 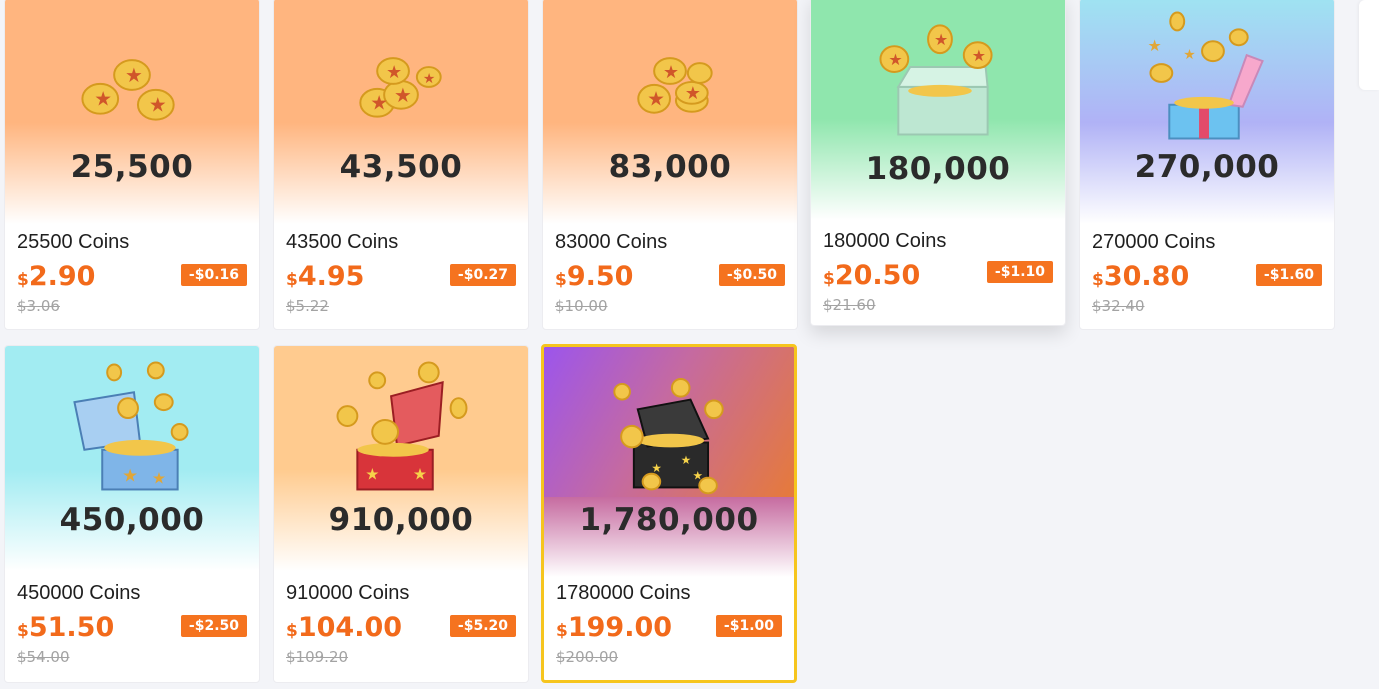 What do you see at coordinates (751, 275) in the screenshot?
I see `discount-badge: -$0.50` at bounding box center [751, 275].